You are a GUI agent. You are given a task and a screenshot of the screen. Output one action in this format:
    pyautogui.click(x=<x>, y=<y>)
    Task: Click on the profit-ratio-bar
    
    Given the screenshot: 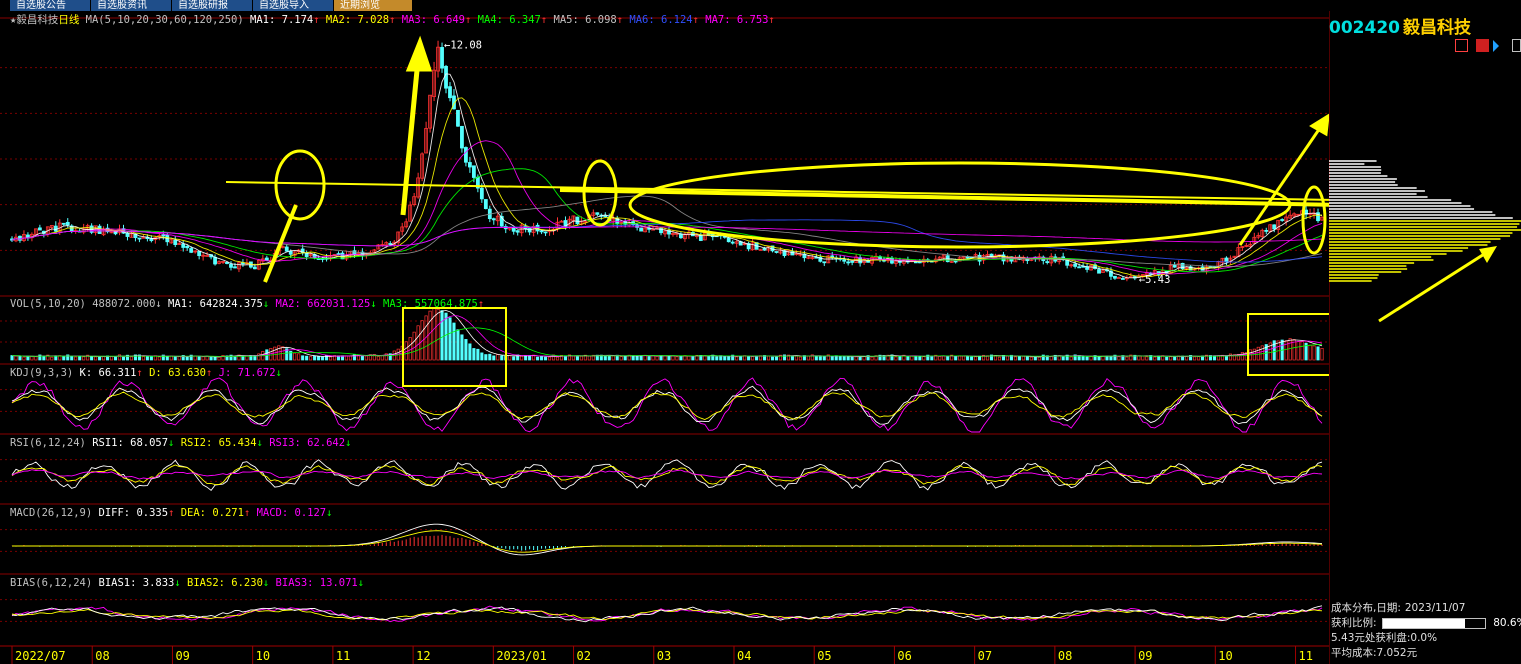 What is the action you would take?
    pyautogui.click(x=1433, y=623)
    